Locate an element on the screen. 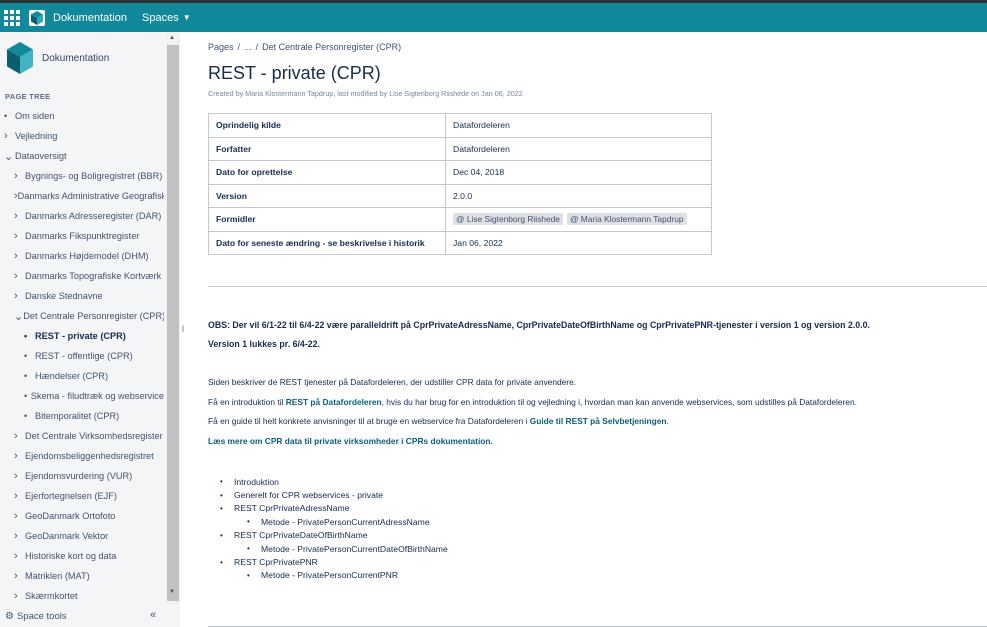 This screenshot has width=987, height=627. toc-item: • REST CprPrivateAdressName is located at coordinates (334, 508).